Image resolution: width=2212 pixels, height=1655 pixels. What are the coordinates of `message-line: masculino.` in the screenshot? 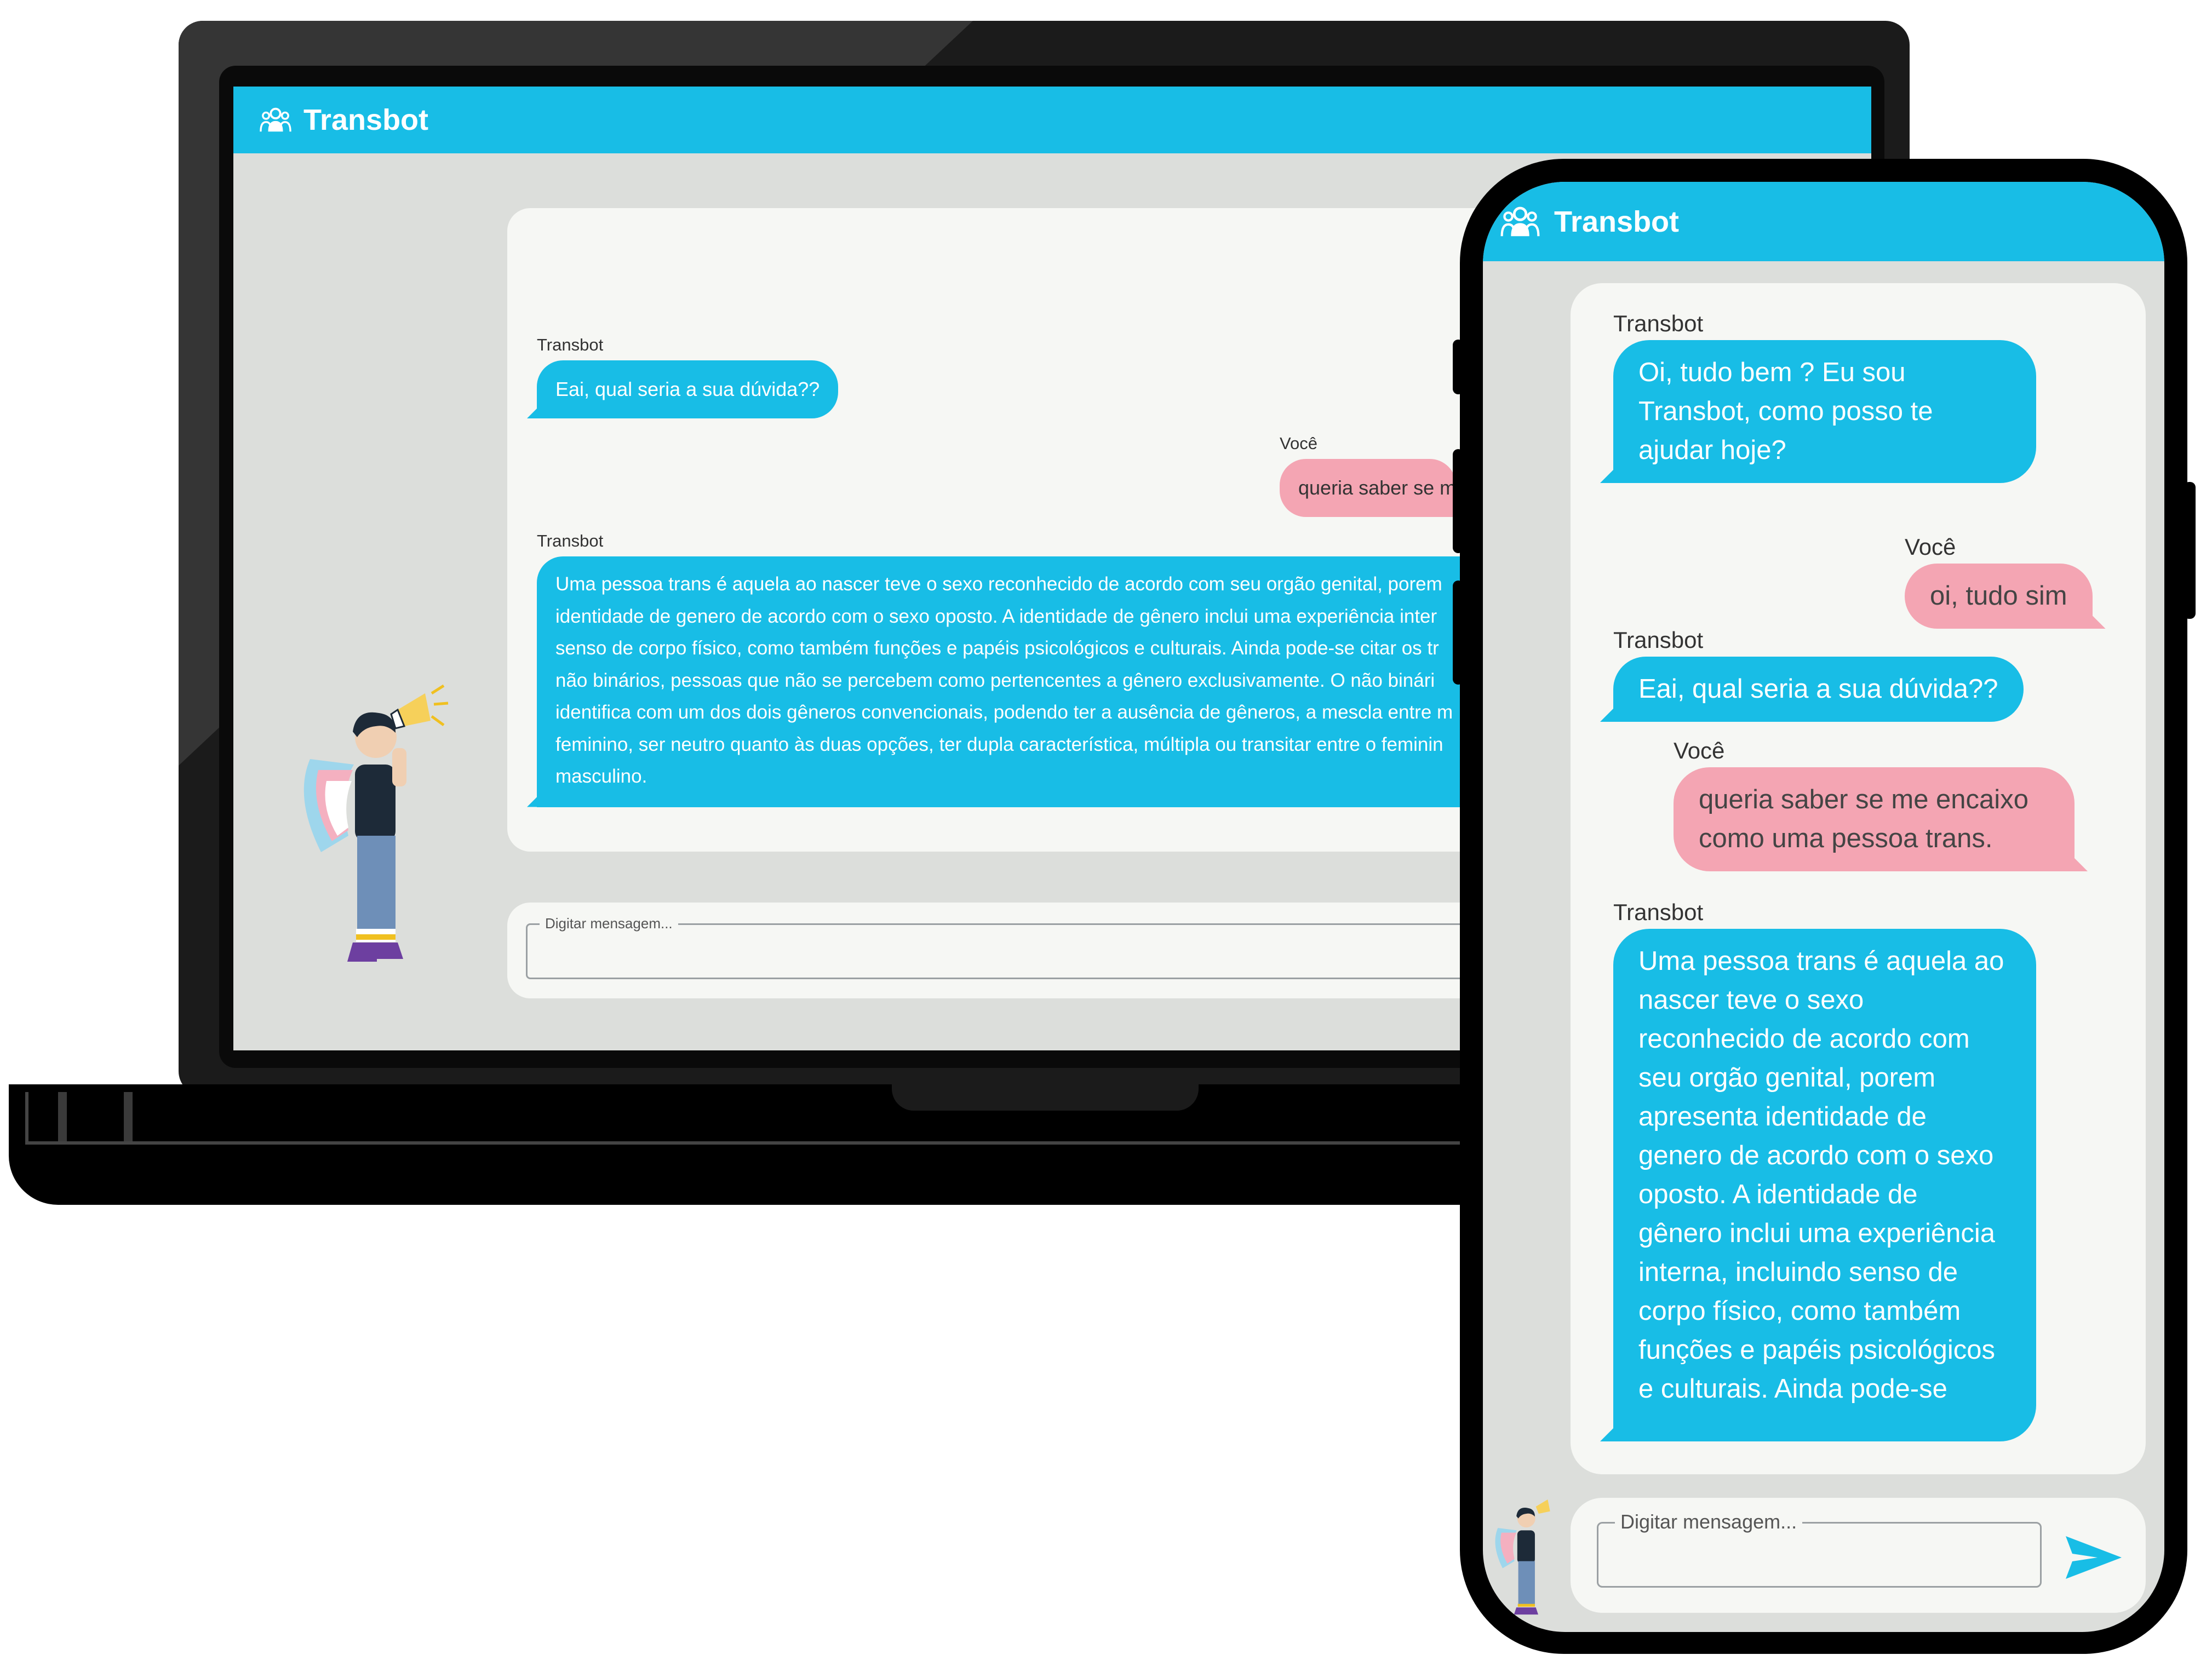 It's located at (601, 777).